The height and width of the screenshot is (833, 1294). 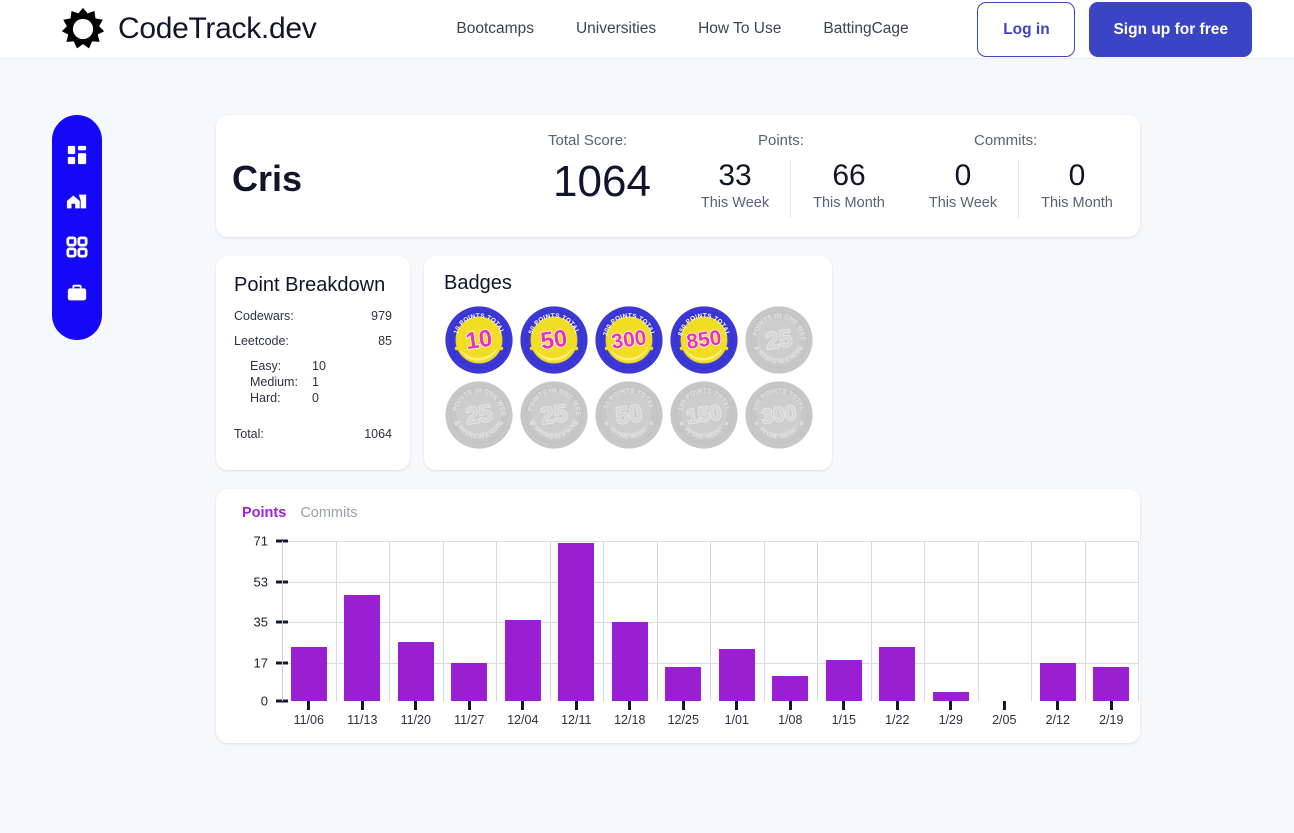 I want to click on nav-item-bootcamps: Bootcamps, so click(x=495, y=29).